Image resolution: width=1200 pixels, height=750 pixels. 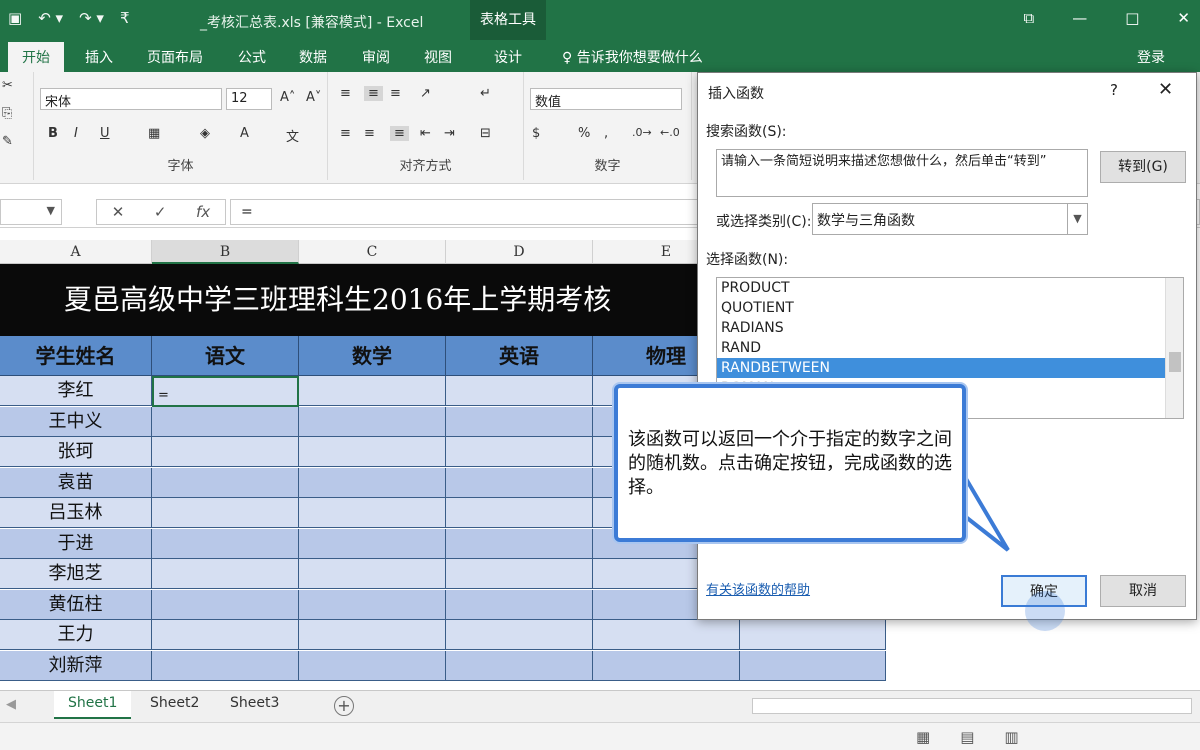 What do you see at coordinates (7, 85) in the screenshot?
I see `cut-icon: ✂` at bounding box center [7, 85].